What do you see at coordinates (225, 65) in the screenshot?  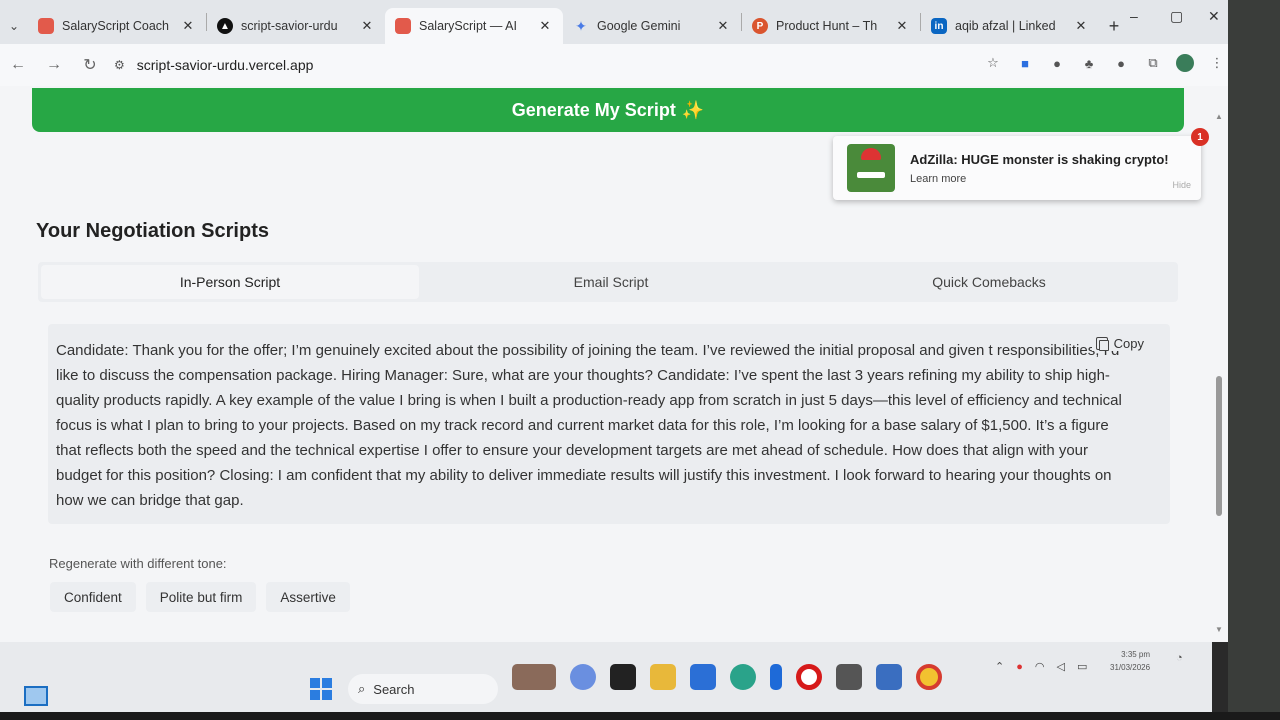 I see `url-text: script-savior-urdu.vercel.app` at bounding box center [225, 65].